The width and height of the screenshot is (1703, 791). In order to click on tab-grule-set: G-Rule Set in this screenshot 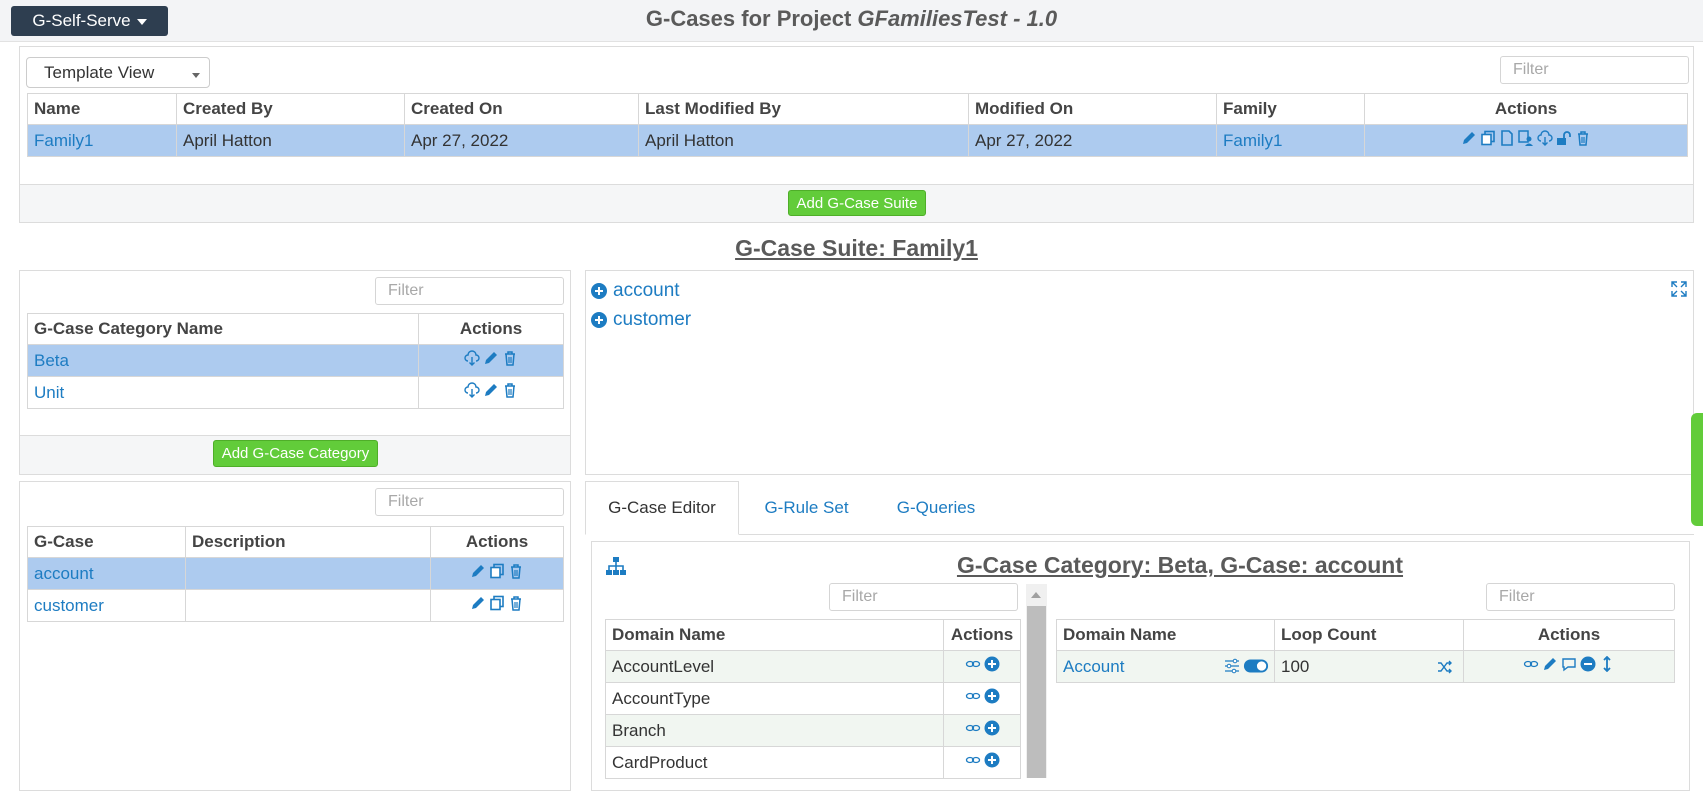, I will do `click(806, 508)`.